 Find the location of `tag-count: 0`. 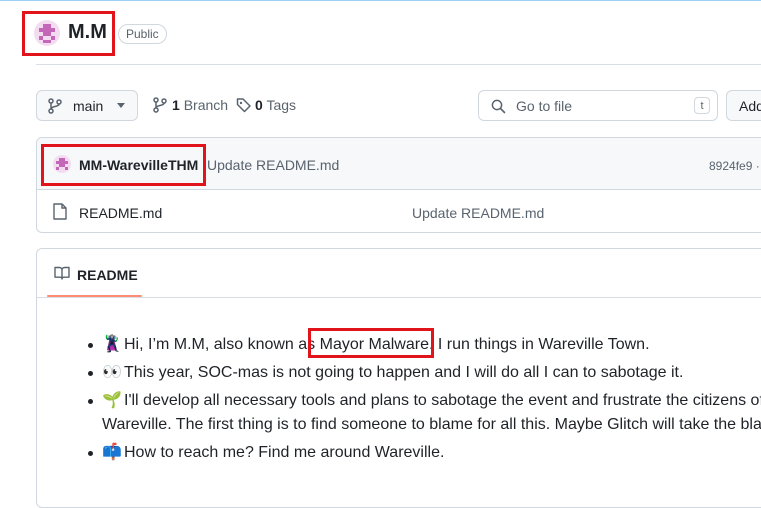

tag-count: 0 is located at coordinates (259, 105).